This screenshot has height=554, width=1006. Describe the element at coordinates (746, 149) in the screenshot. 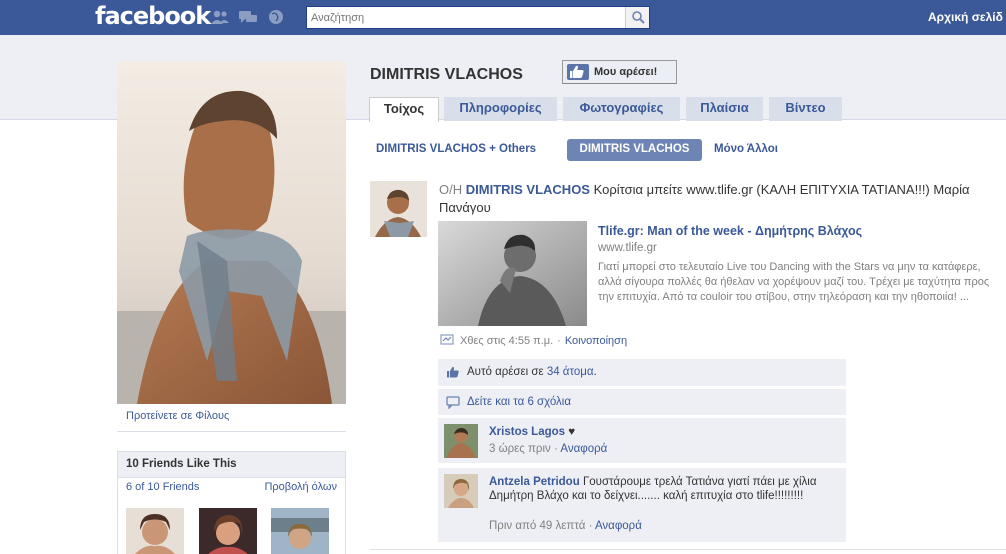

I see `filter-others-only: Μόνο Άλλοι` at that location.